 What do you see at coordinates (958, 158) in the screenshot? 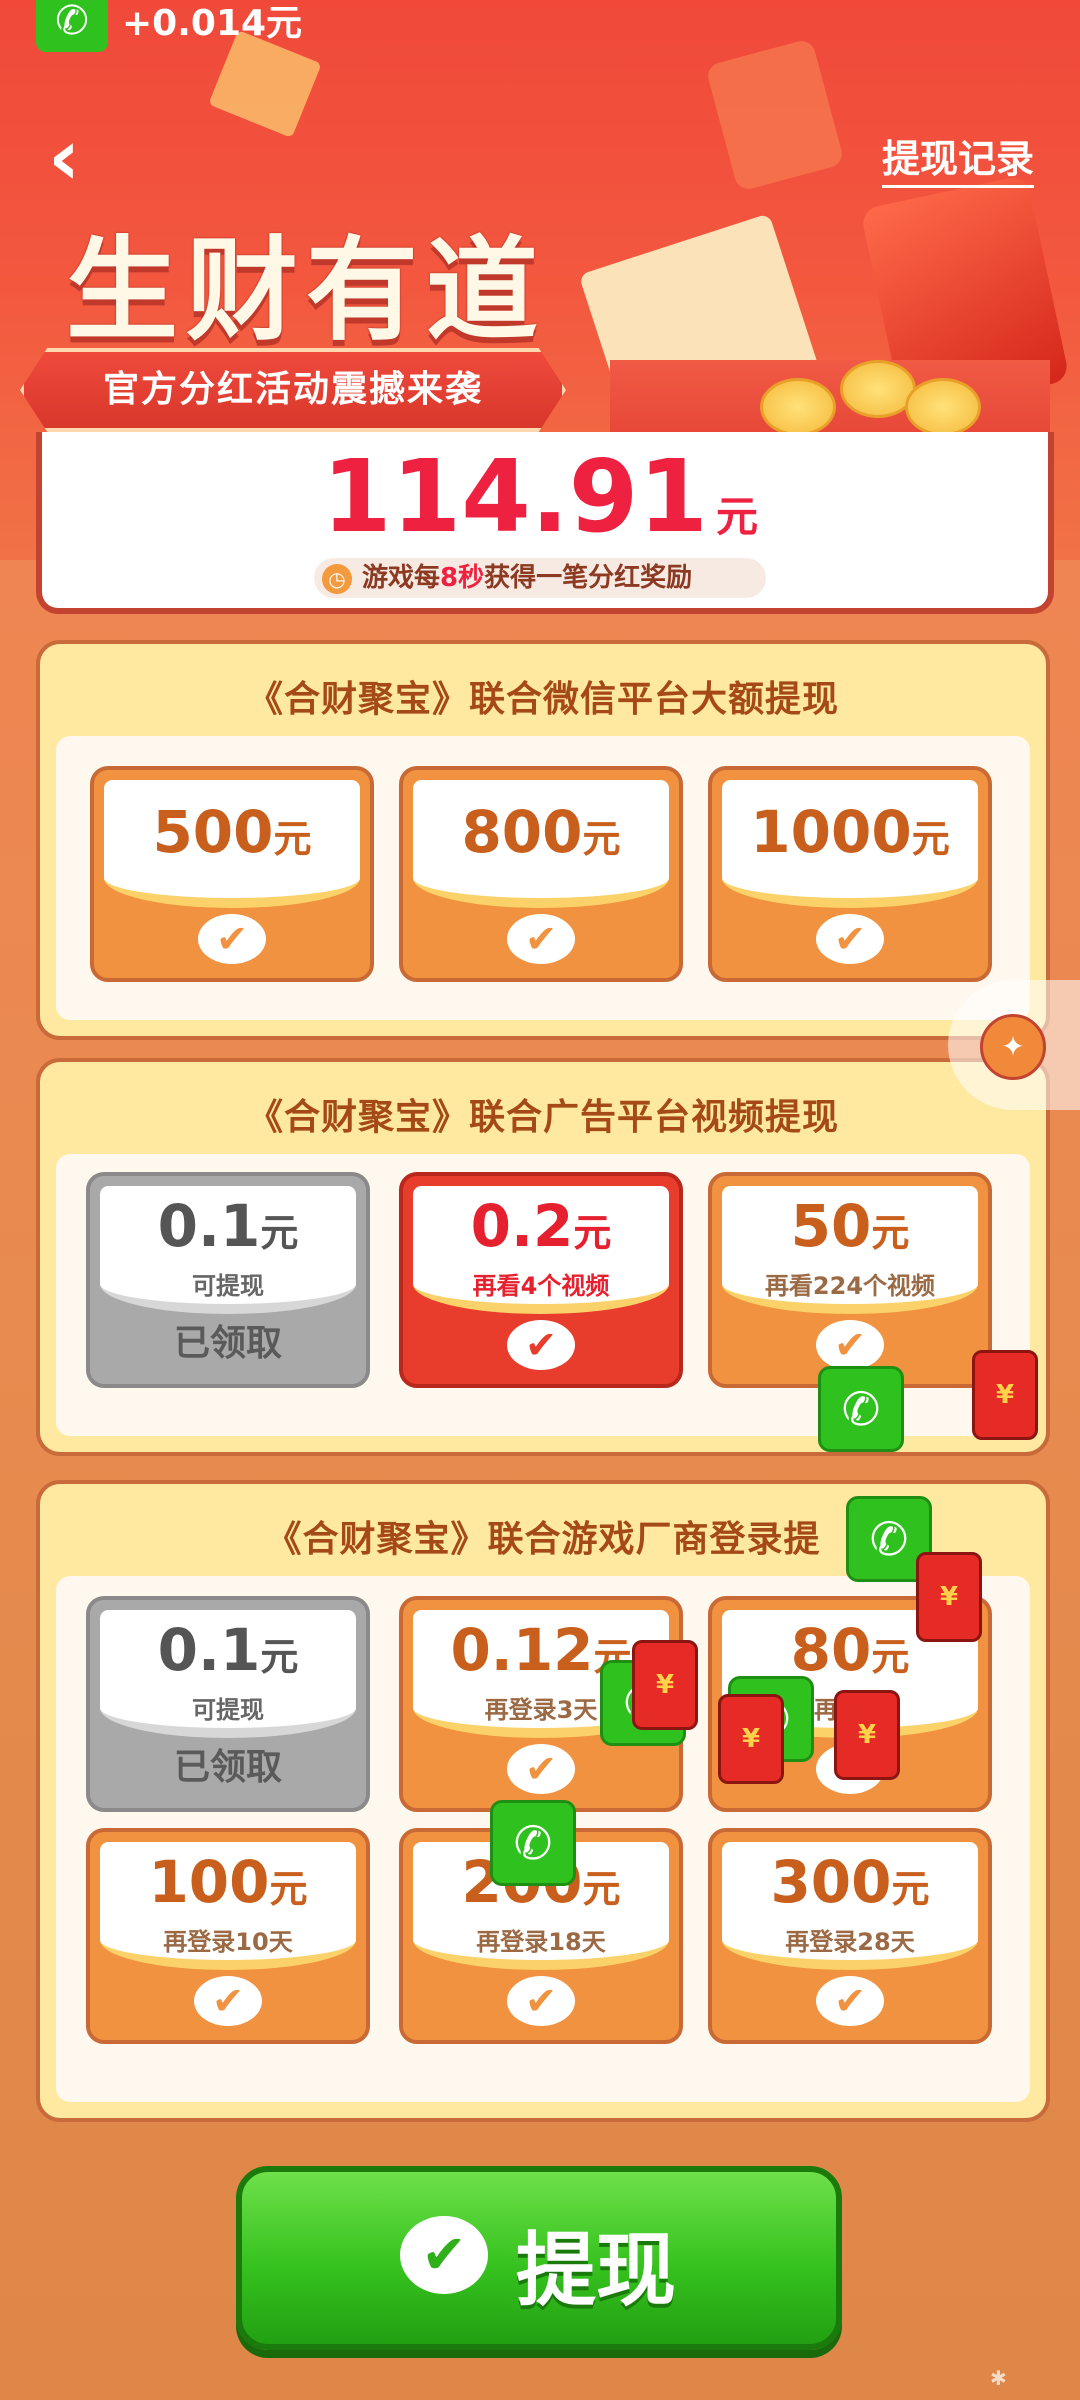
I see `withdraw-records-link: 提现记录` at bounding box center [958, 158].